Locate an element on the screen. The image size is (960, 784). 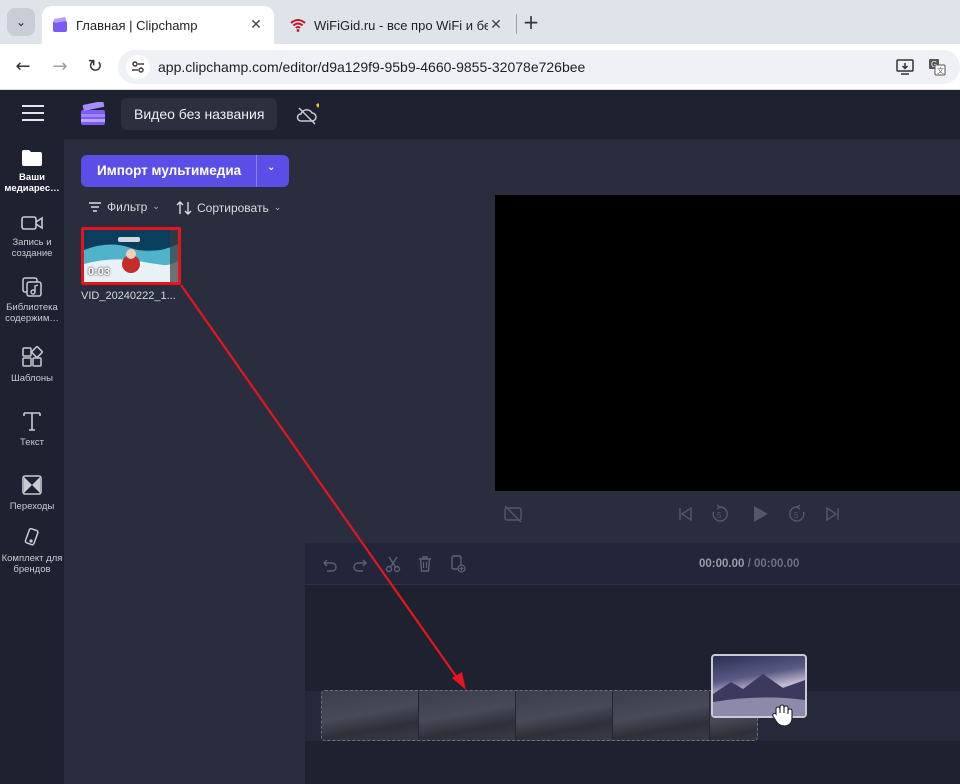
text-icon is located at coordinates (32, 421).